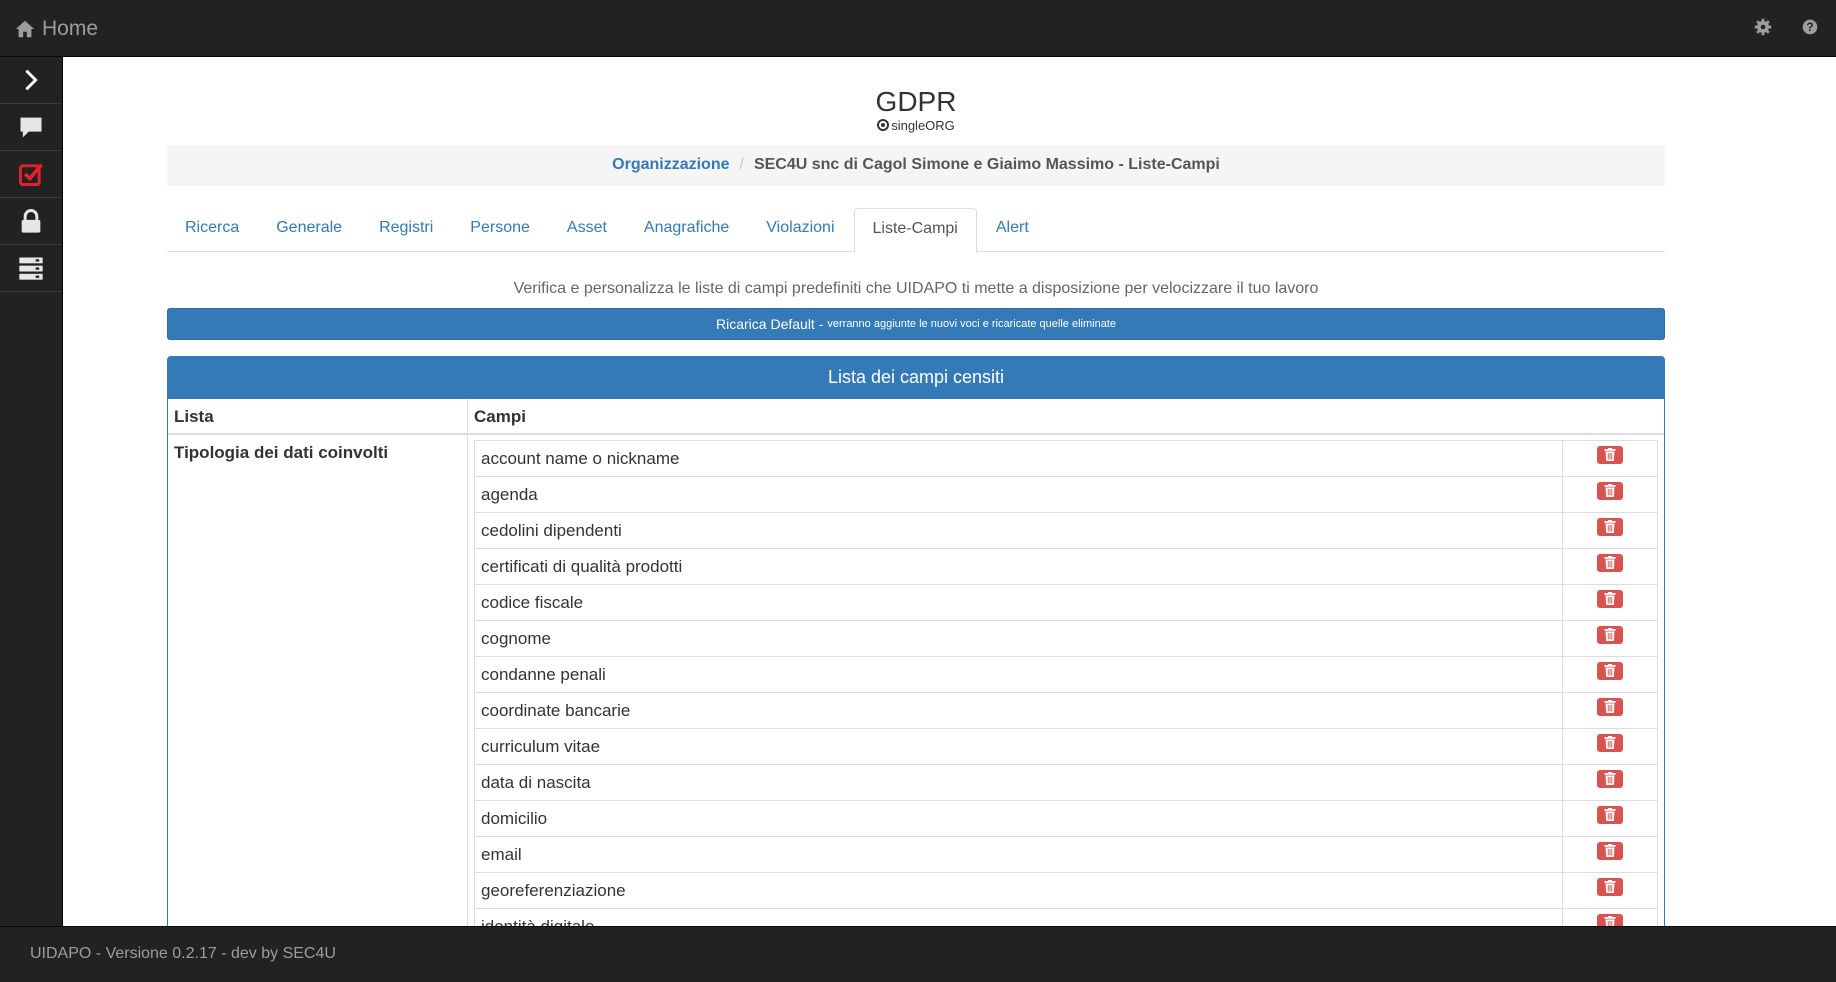  What do you see at coordinates (309, 230) in the screenshot?
I see `tab-generale: Generale` at bounding box center [309, 230].